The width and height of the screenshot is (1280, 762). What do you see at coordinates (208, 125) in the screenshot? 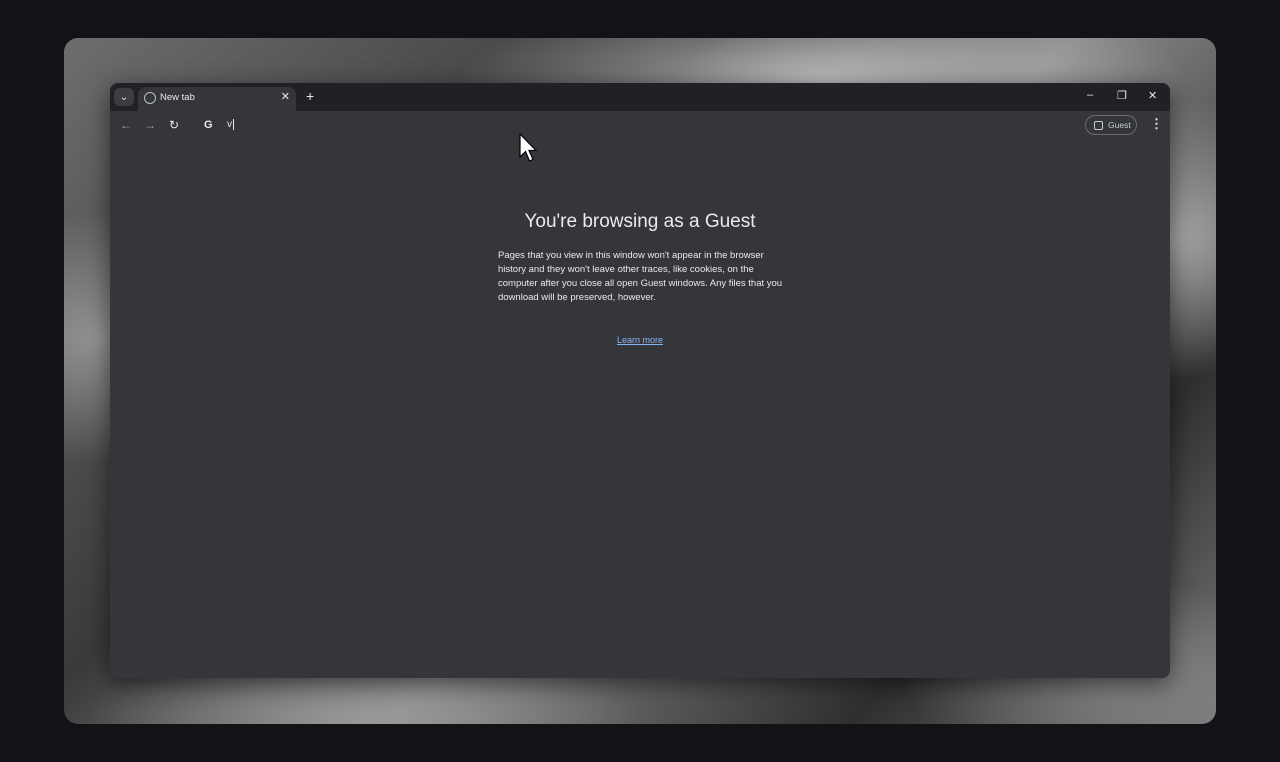
I see `google-icon: G` at bounding box center [208, 125].